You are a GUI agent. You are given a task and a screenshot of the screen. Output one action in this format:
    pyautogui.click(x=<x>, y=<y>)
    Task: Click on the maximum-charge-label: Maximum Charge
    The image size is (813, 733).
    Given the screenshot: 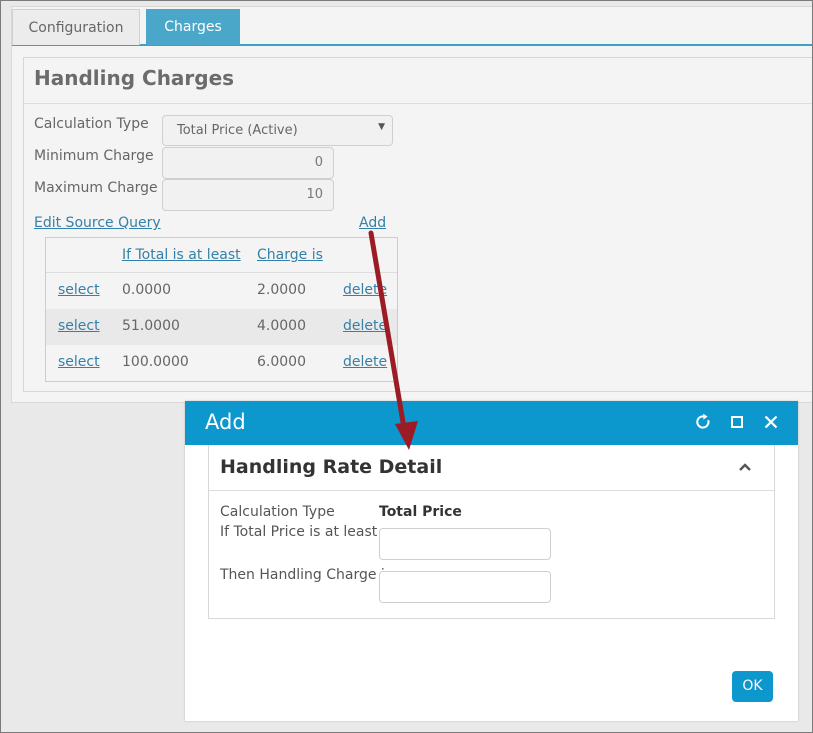 What is the action you would take?
    pyautogui.click(x=96, y=188)
    